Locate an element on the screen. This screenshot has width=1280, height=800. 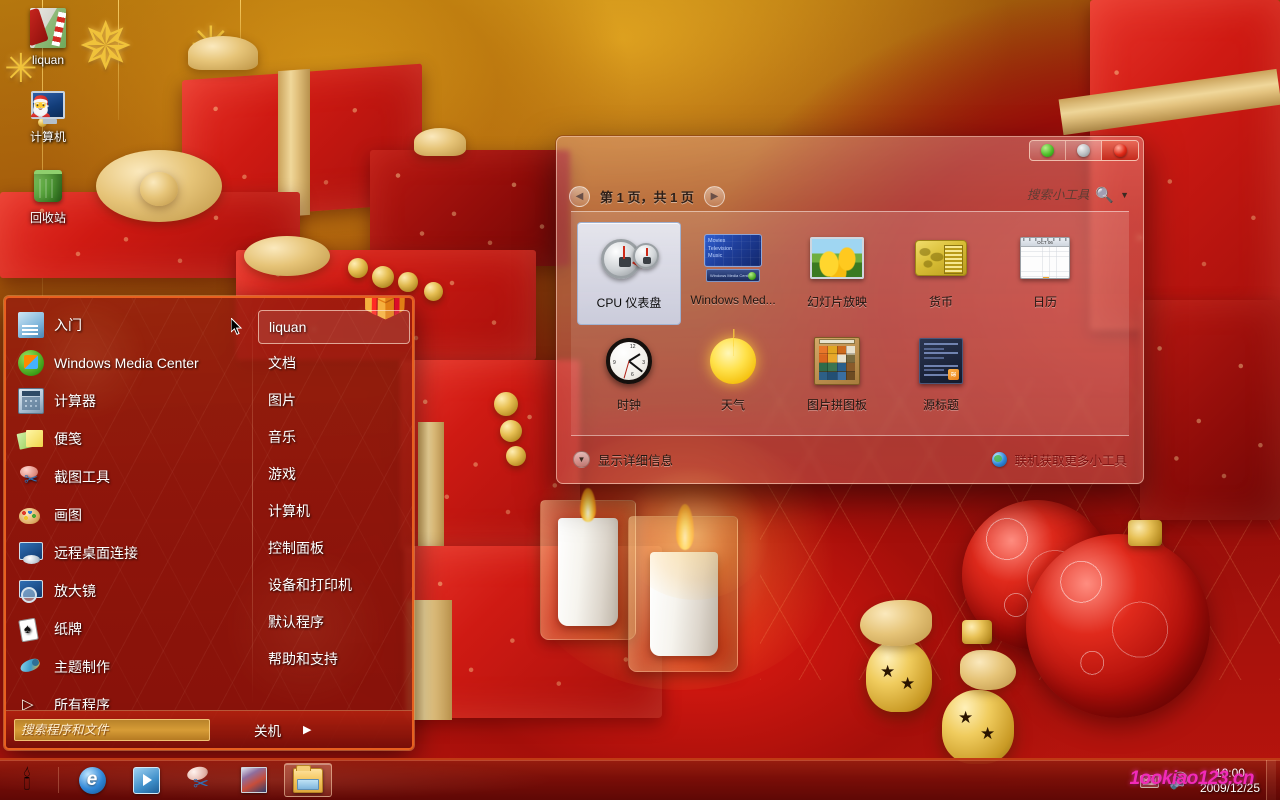
feed-headlines-thumb-icon: ≋ is located at coordinates (941, 361).